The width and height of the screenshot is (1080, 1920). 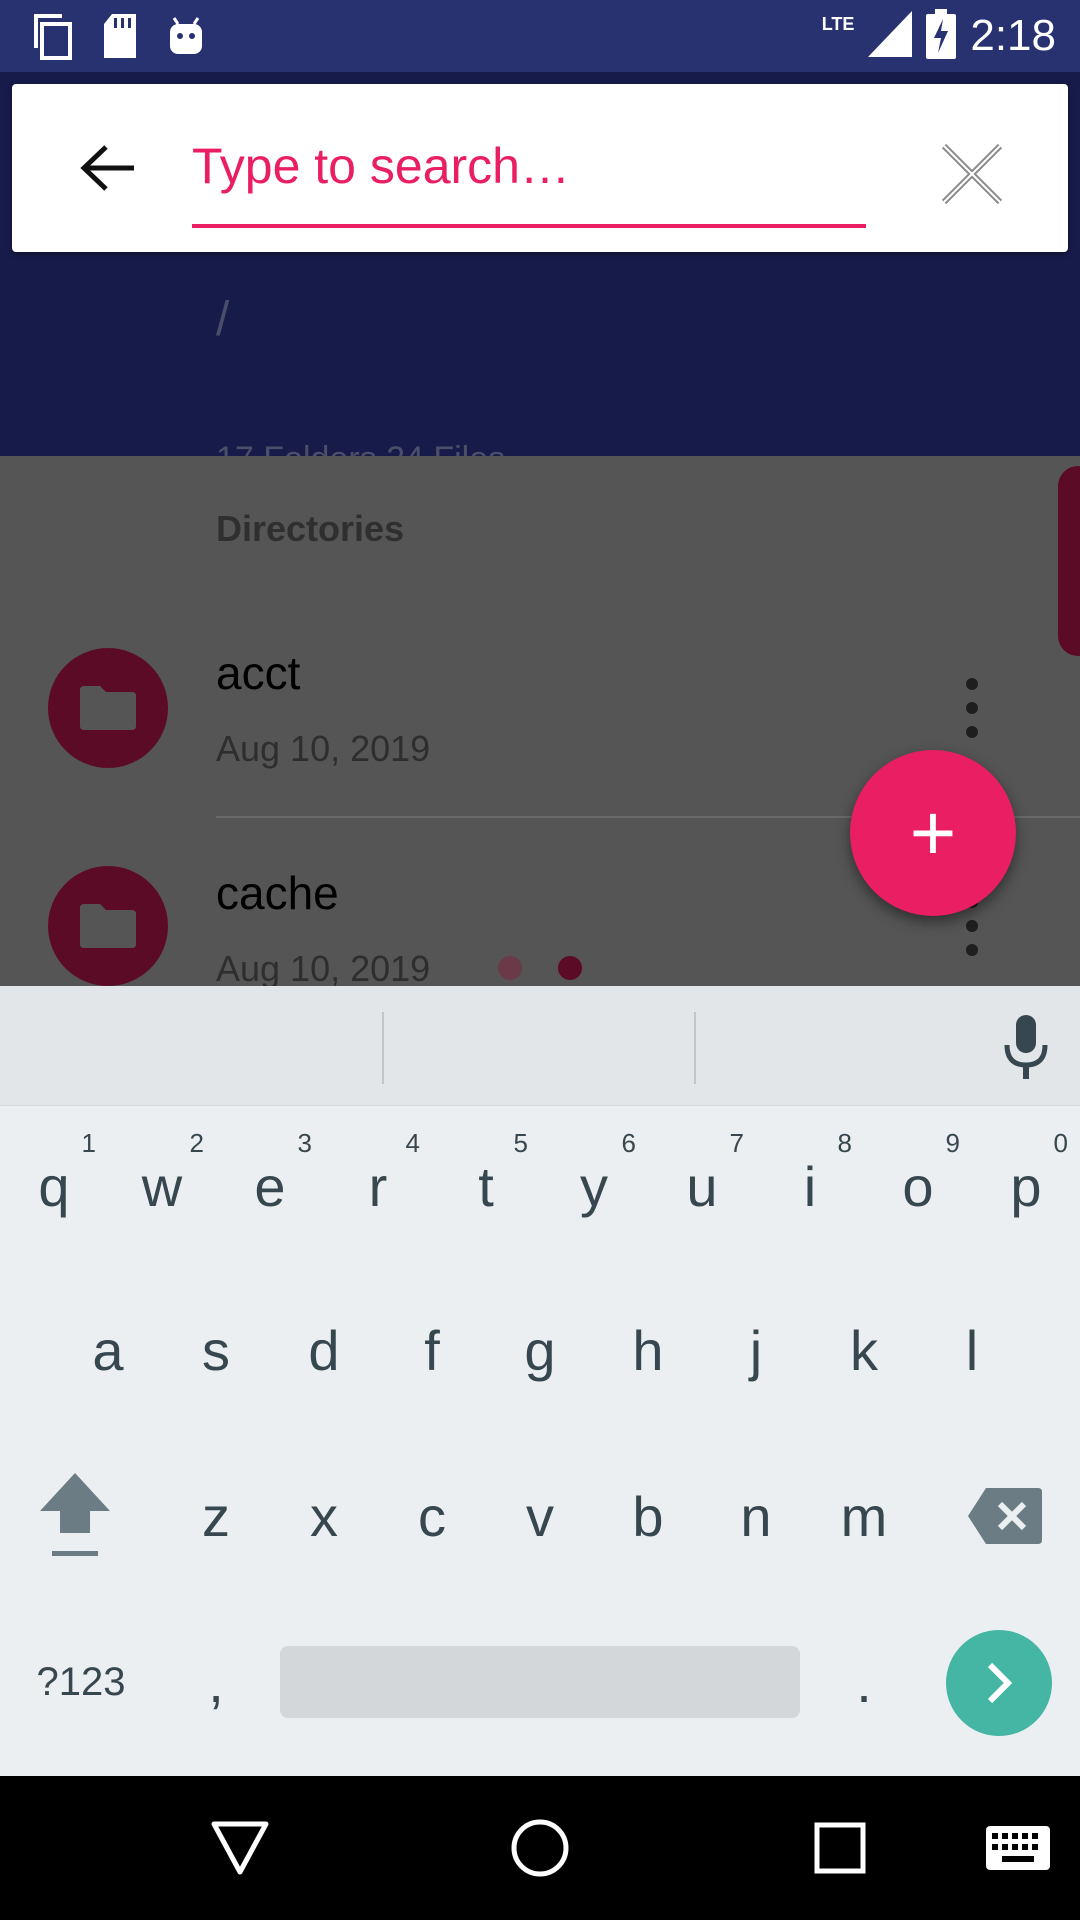 I want to click on key-hint: 9, so click(x=952, y=1143).